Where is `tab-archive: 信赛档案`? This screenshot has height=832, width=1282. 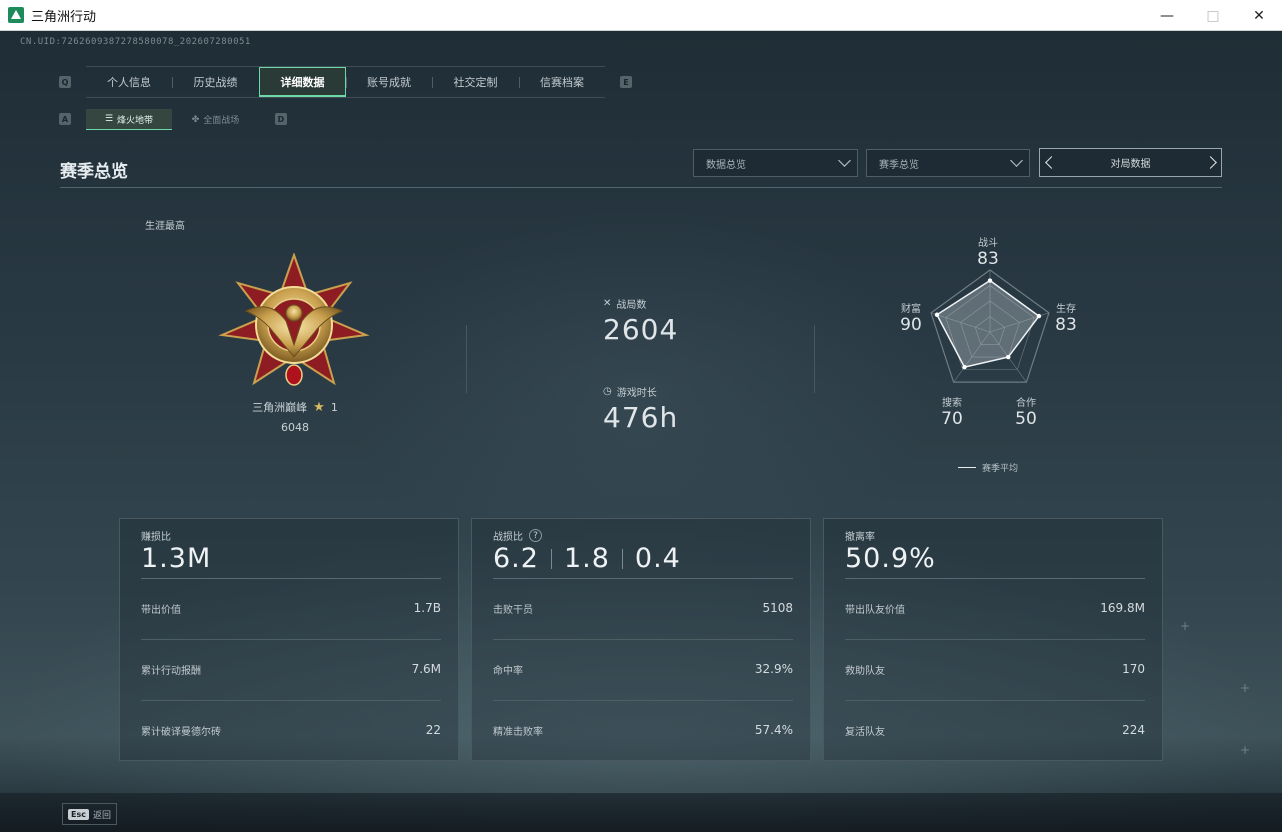 tab-archive: 信赛档案 is located at coordinates (562, 82).